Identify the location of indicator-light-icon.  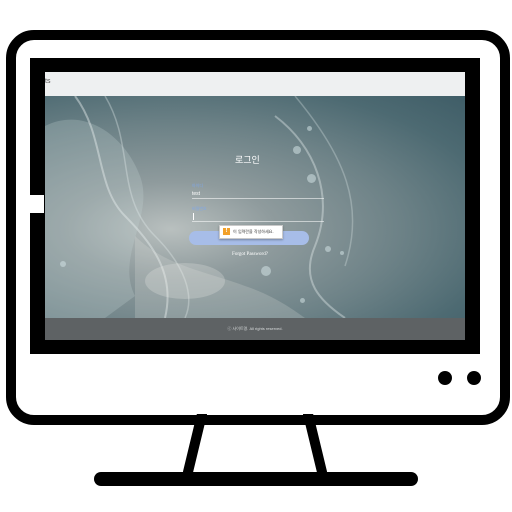
(474, 378).